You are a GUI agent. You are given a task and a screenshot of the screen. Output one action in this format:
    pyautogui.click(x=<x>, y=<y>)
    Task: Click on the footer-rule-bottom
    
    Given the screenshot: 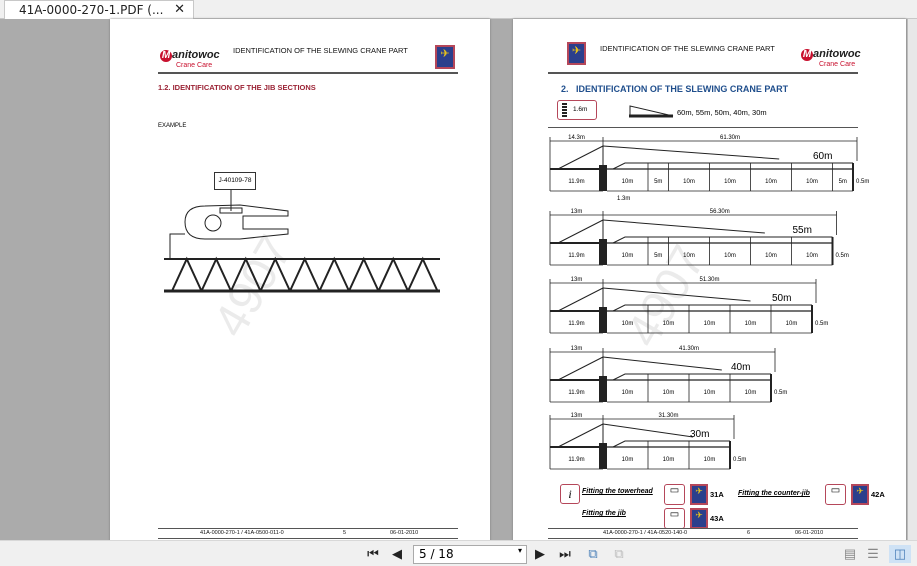 What is the action you would take?
    pyautogui.click(x=703, y=538)
    